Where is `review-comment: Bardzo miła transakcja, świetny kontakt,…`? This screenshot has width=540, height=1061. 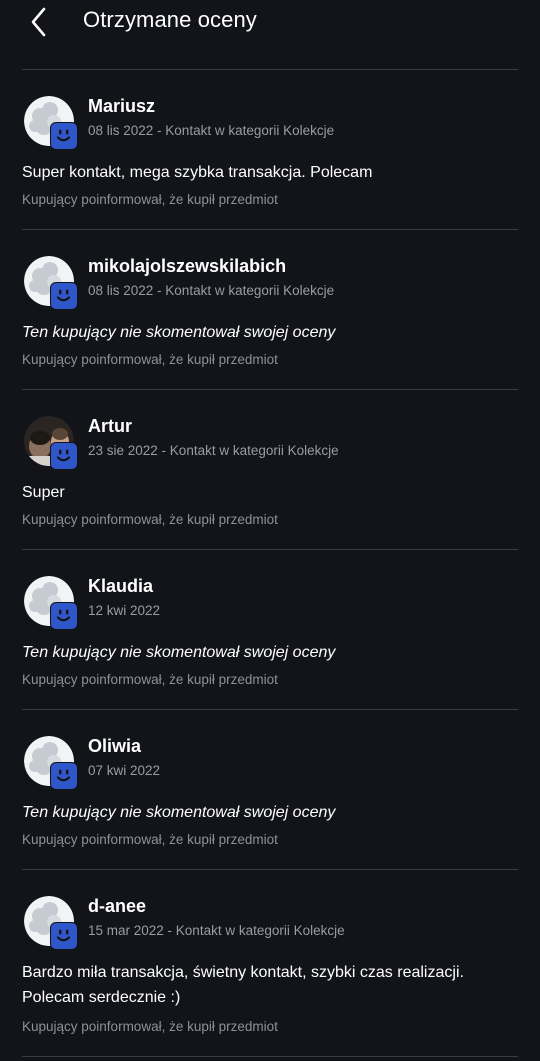 review-comment: Bardzo miła transakcja, świetny kontakt,… is located at coordinates (243, 985).